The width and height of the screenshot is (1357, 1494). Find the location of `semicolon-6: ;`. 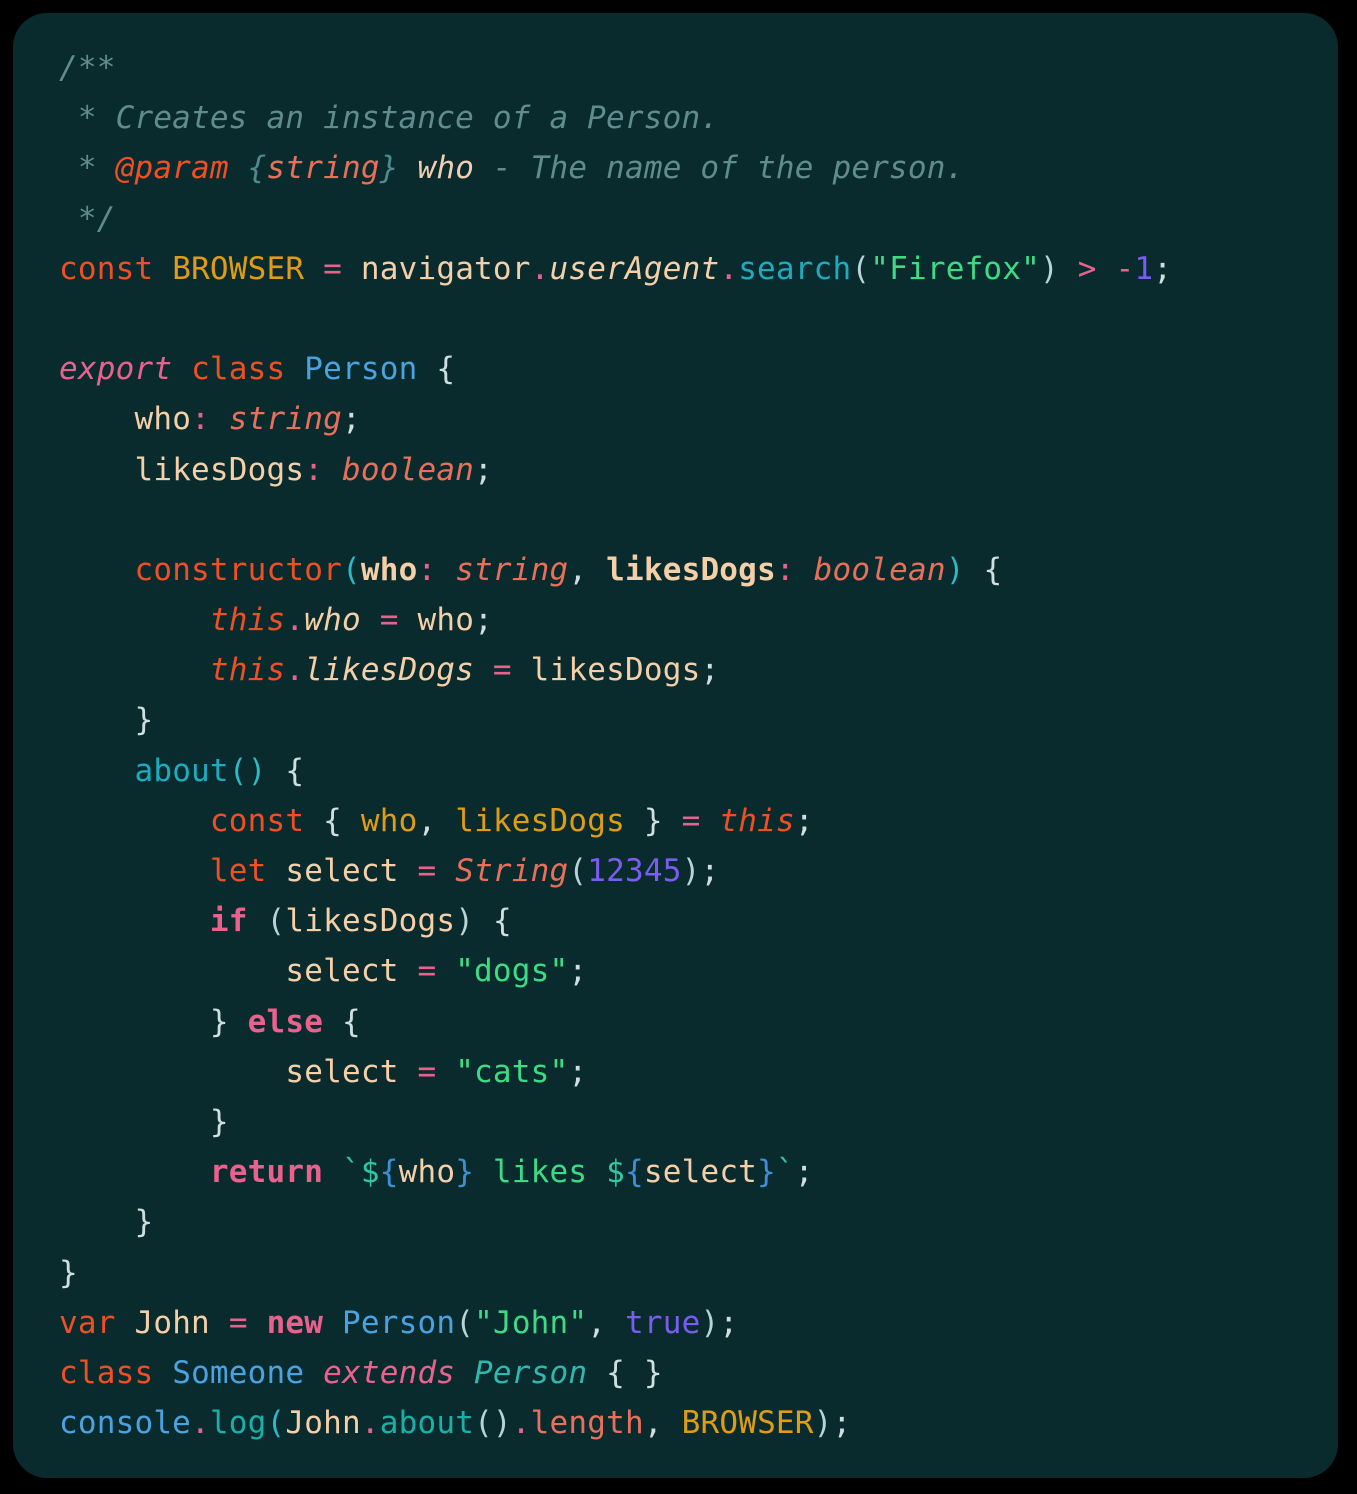

semicolon-6: ; is located at coordinates (804, 820).